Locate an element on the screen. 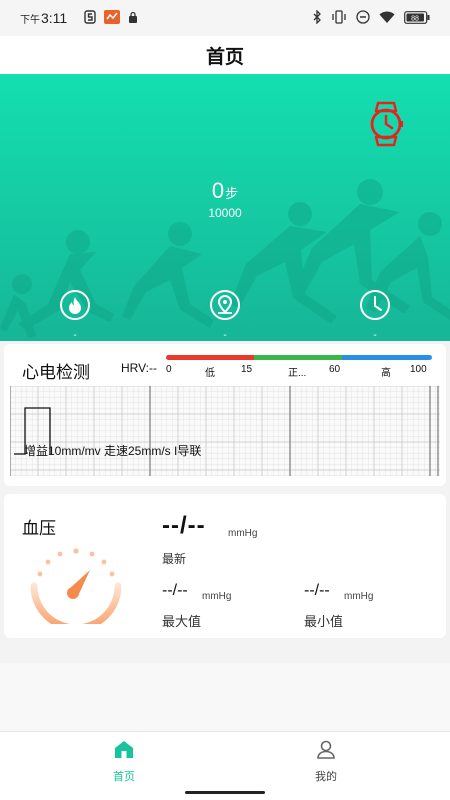 The width and height of the screenshot is (450, 800). tab-home-label: 首页 is located at coordinates (124, 777).